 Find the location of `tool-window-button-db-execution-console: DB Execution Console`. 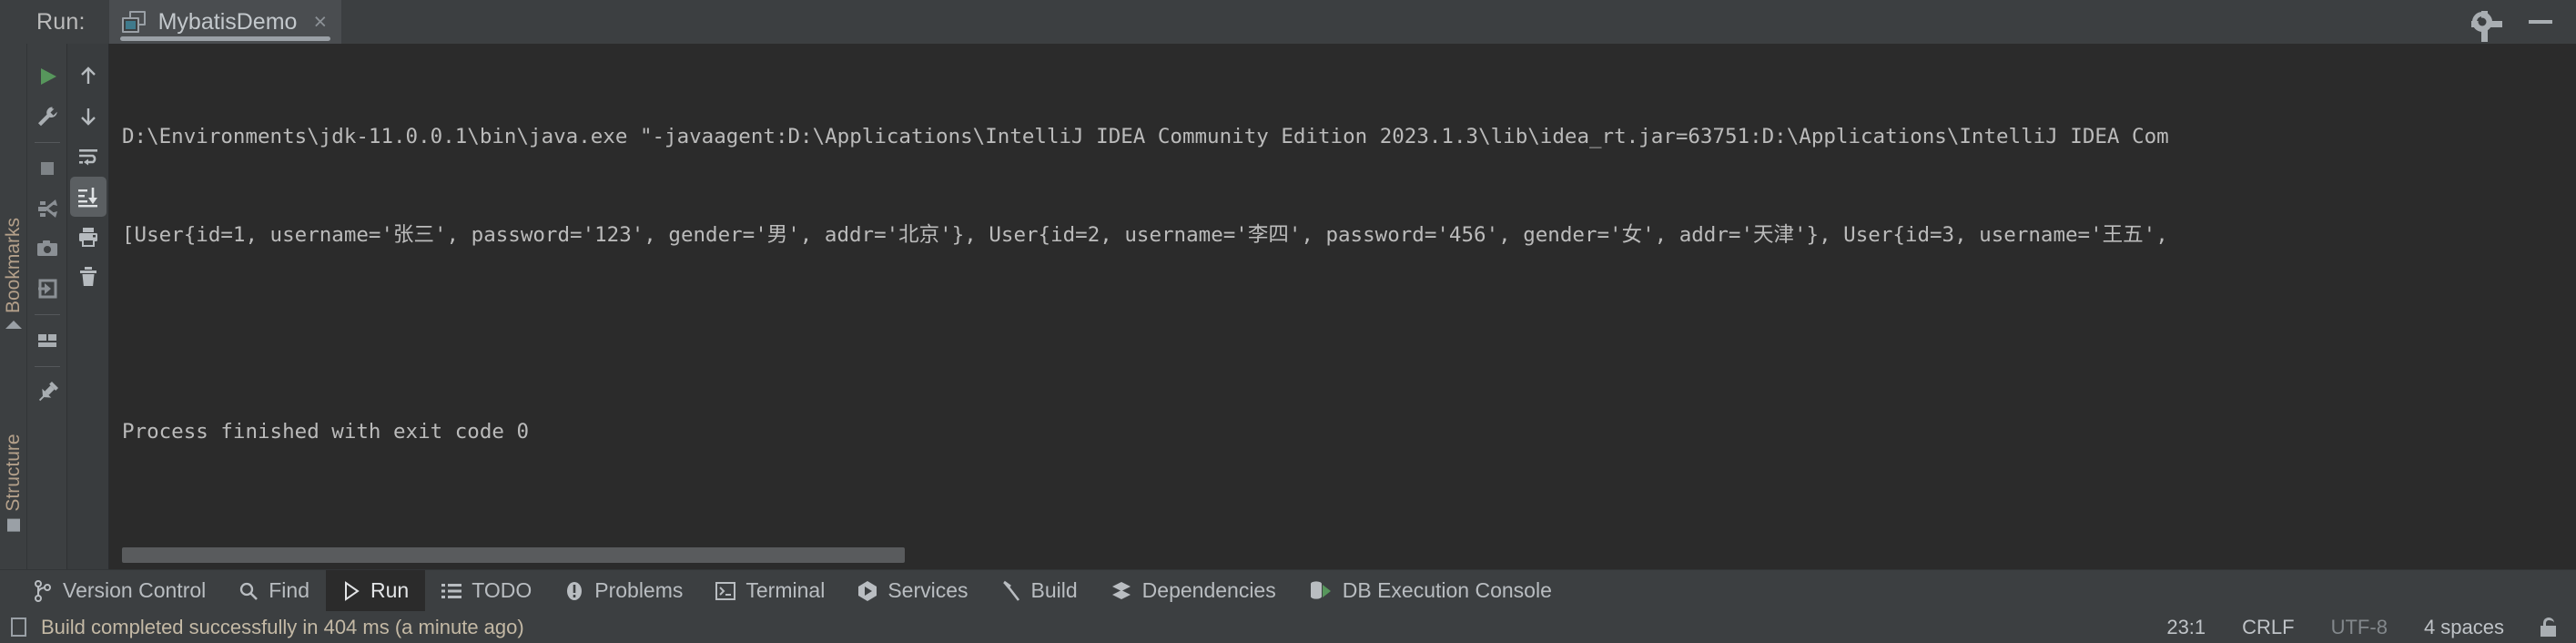

tool-window-button-db-execution-console: DB Execution Console is located at coordinates (1430, 591).